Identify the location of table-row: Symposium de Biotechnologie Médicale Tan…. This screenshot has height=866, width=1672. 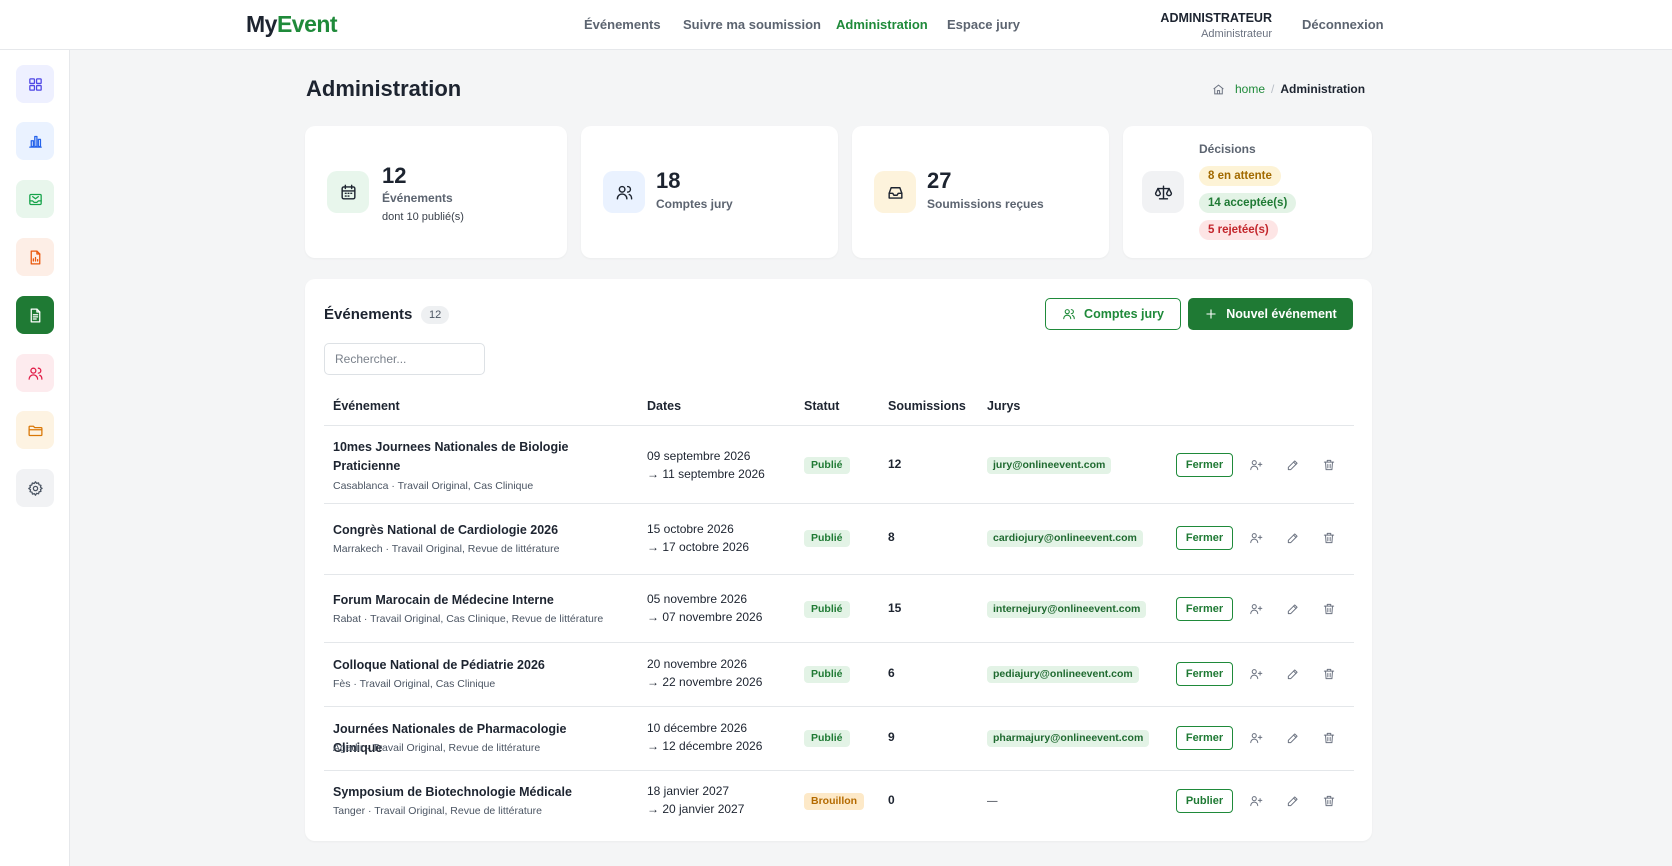
(838, 802).